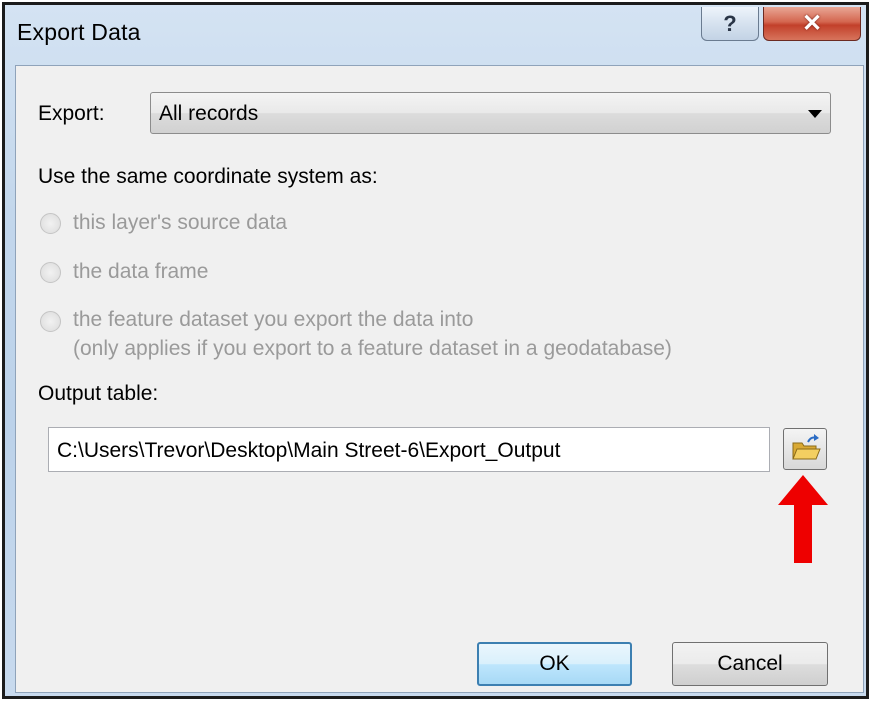 Image resolution: width=875 pixels, height=705 pixels. What do you see at coordinates (50, 272) in the screenshot?
I see `radio-data-frame` at bounding box center [50, 272].